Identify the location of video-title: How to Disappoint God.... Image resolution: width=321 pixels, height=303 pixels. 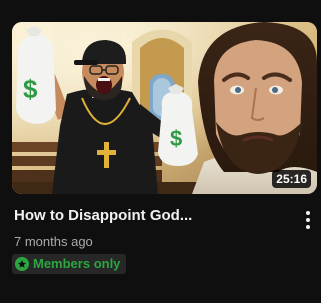
(149, 216).